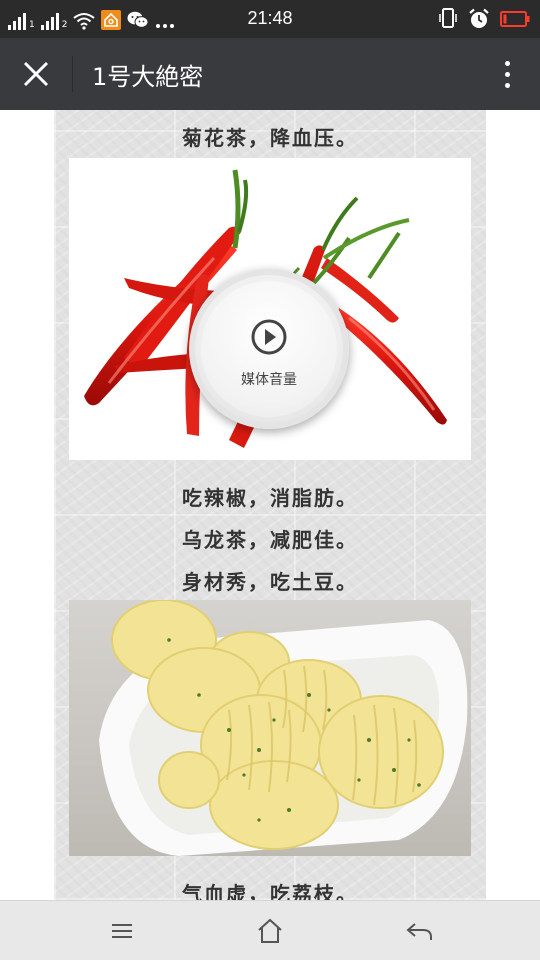 The height and width of the screenshot is (960, 540). What do you see at coordinates (269, 337) in the screenshot?
I see `play-circle-icon` at bounding box center [269, 337].